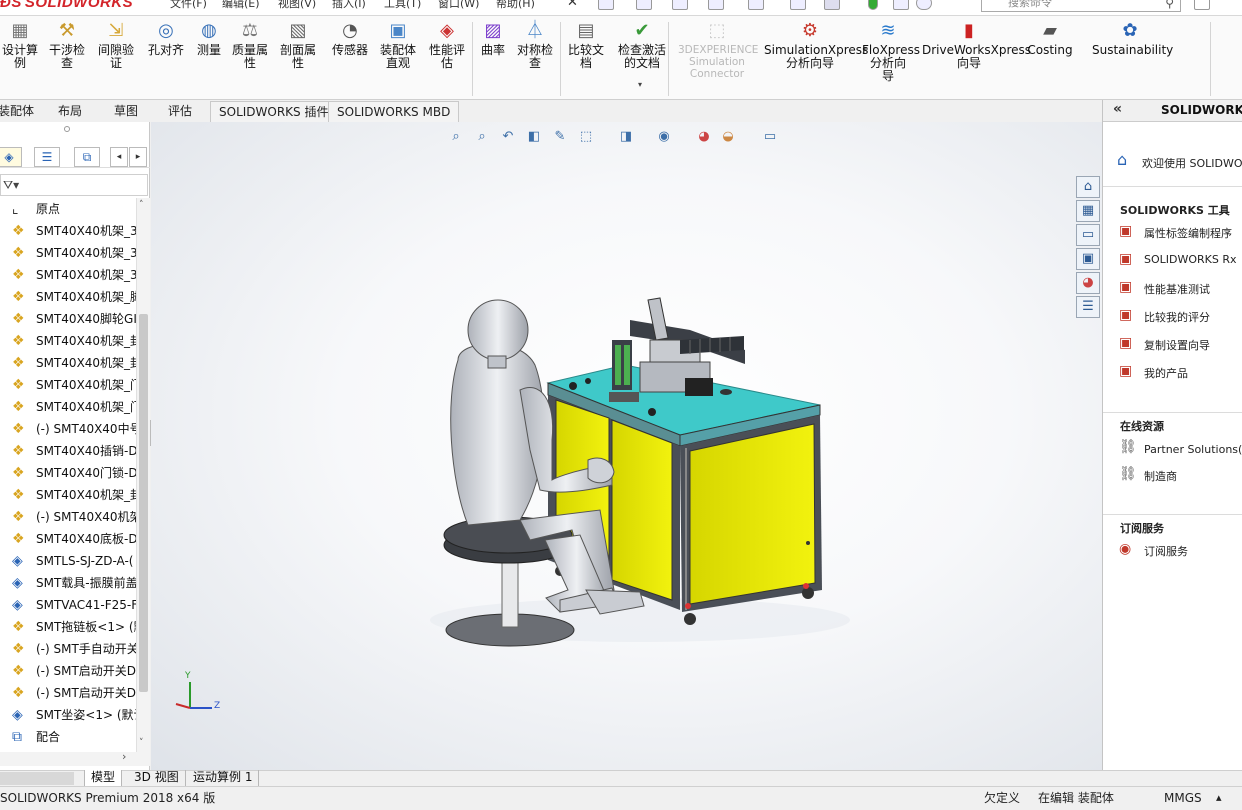 The height and width of the screenshot is (810, 1242). Describe the element at coordinates (180, 111) in the screenshot. I see `tab-evaluate: 评估` at that location.